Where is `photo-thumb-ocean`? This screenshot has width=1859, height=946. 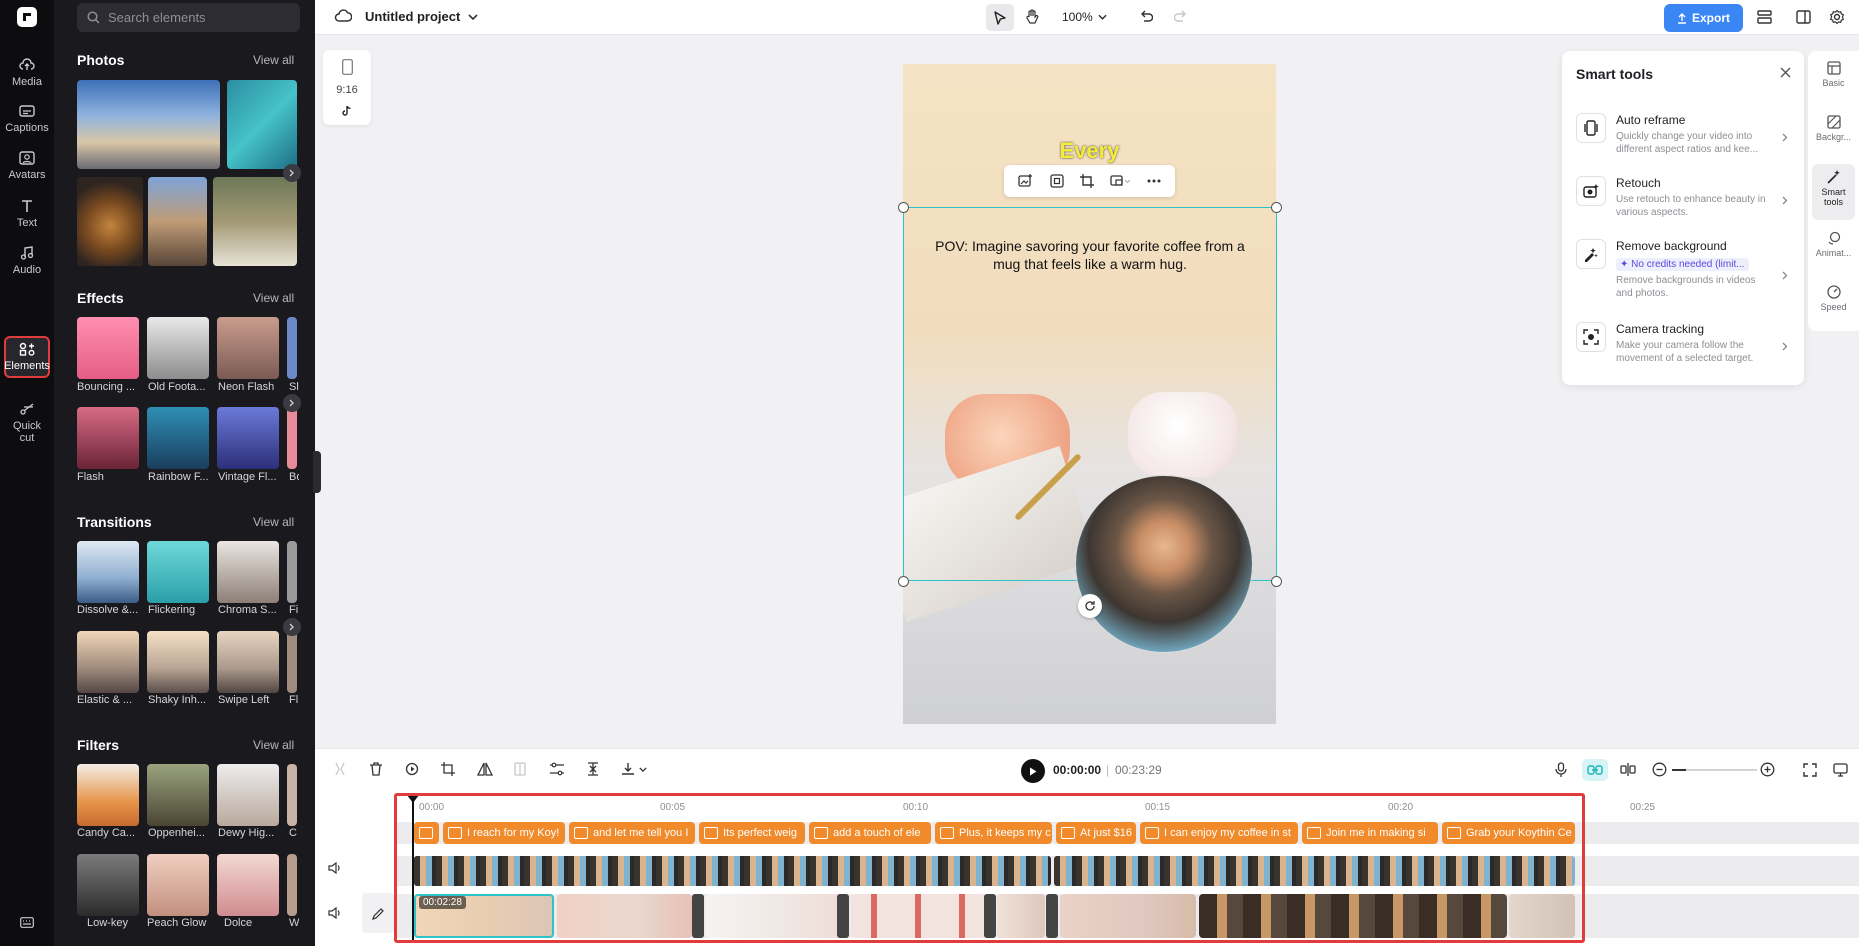 photo-thumb-ocean is located at coordinates (262, 124).